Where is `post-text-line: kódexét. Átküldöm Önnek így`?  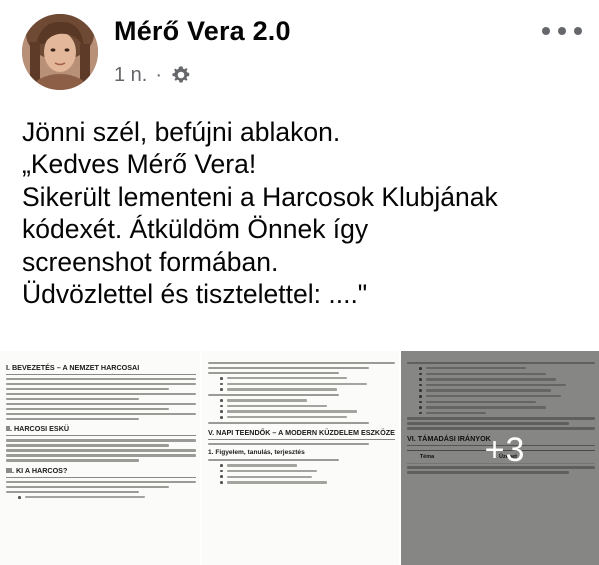 post-text-line: kódexét. Átküldöm Önnek így is located at coordinates (195, 229).